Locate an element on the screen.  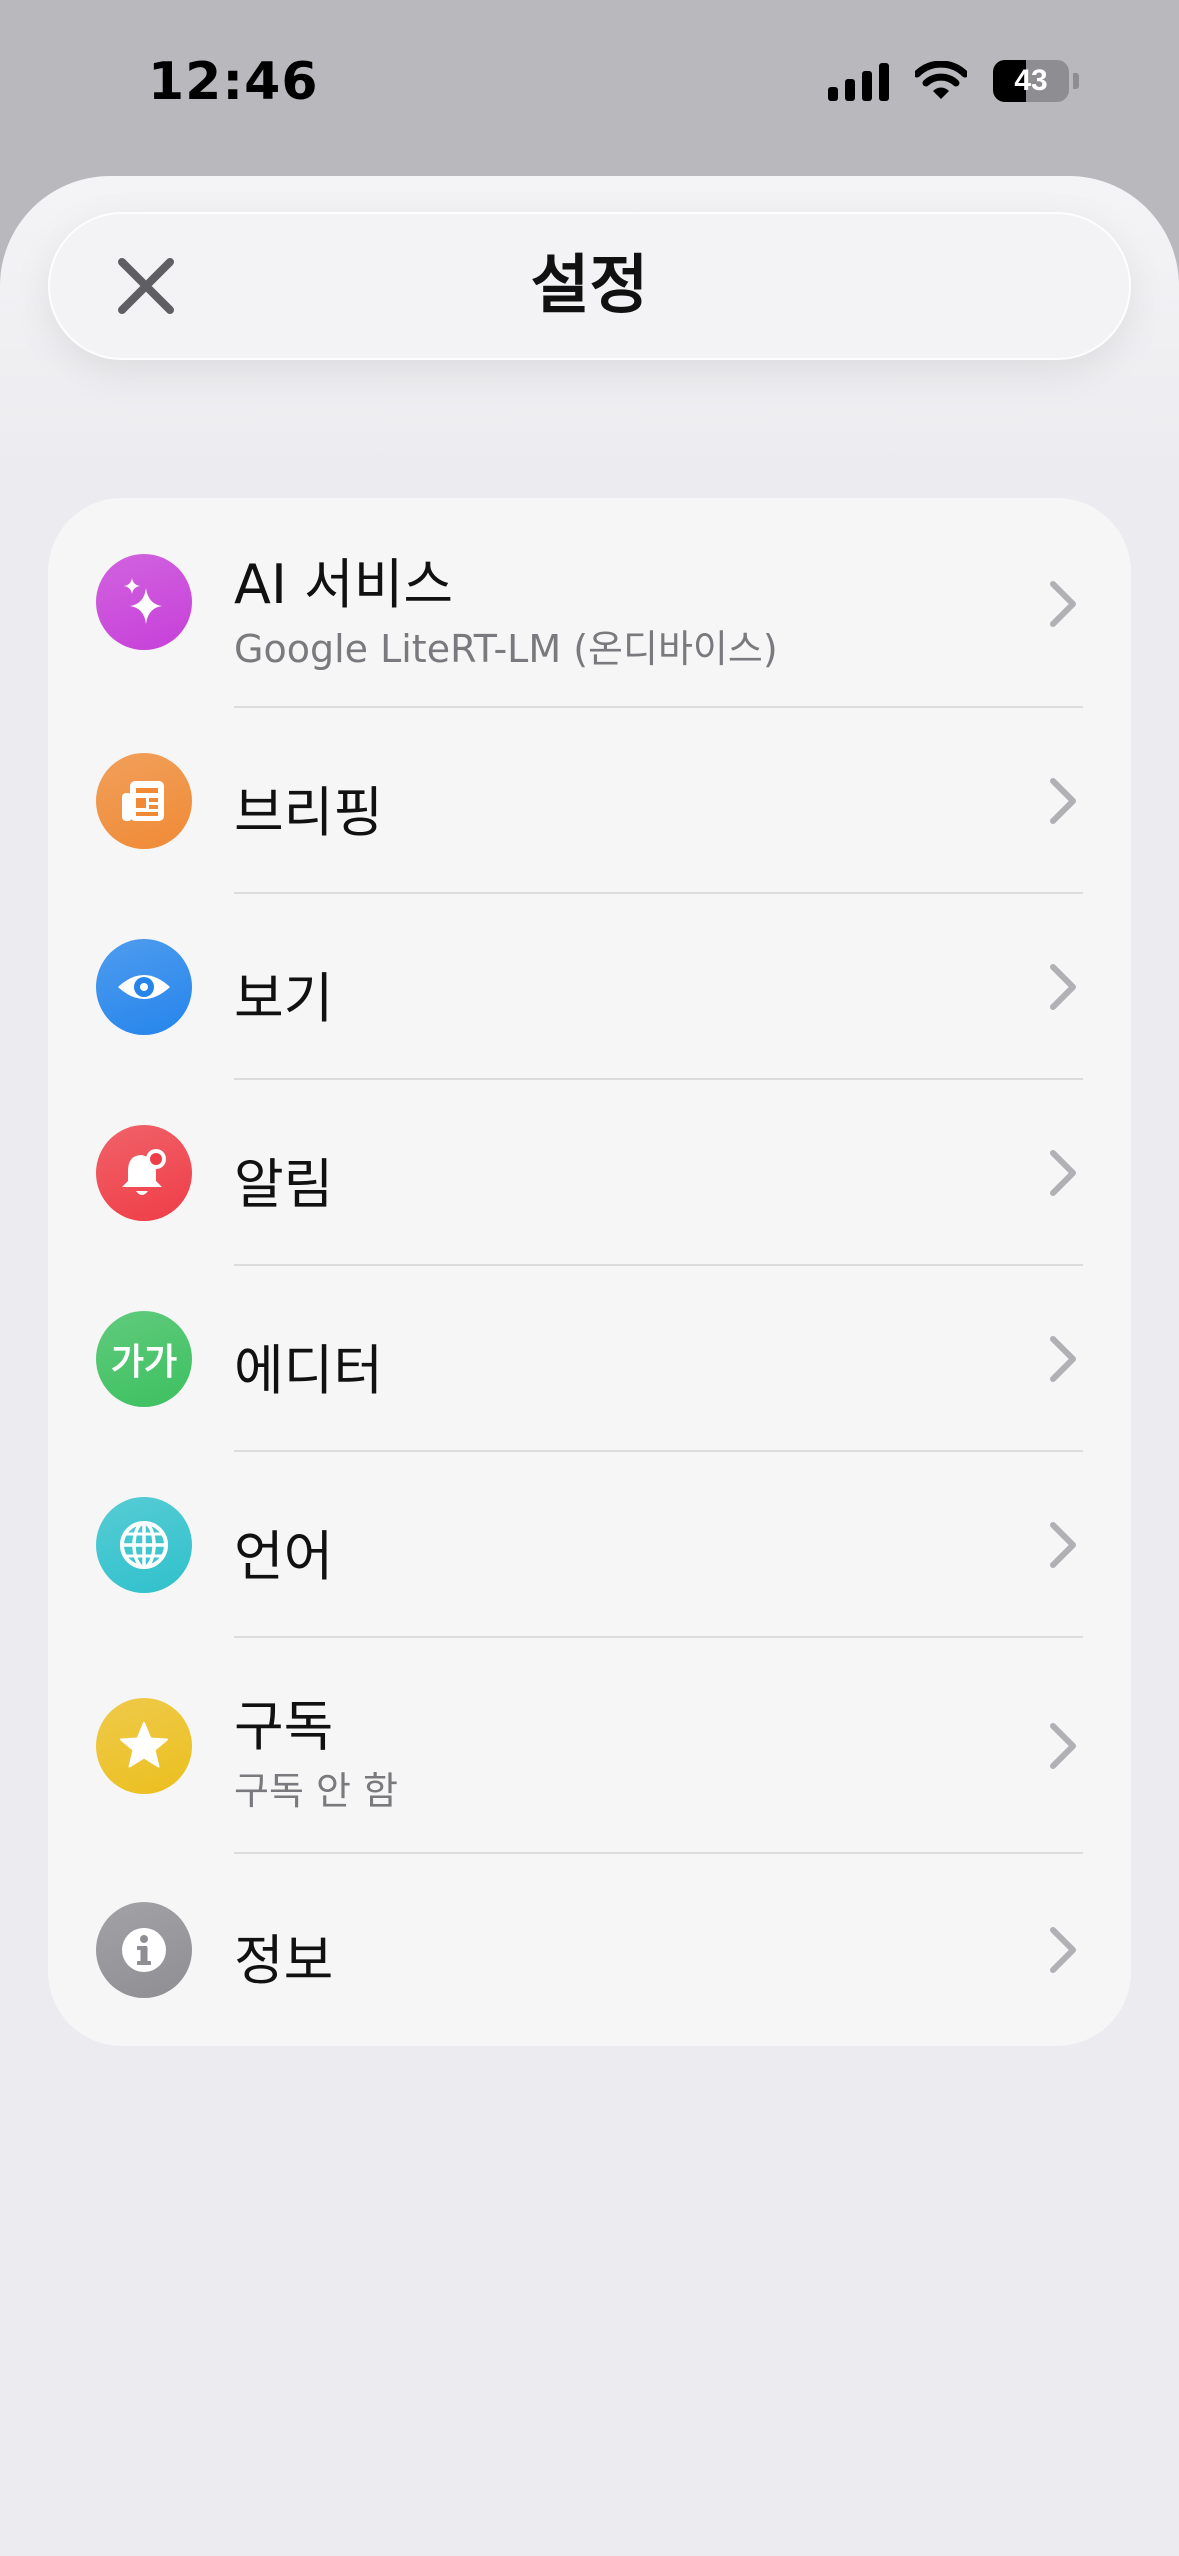
battery-percentage: 43 is located at coordinates (1031, 80).